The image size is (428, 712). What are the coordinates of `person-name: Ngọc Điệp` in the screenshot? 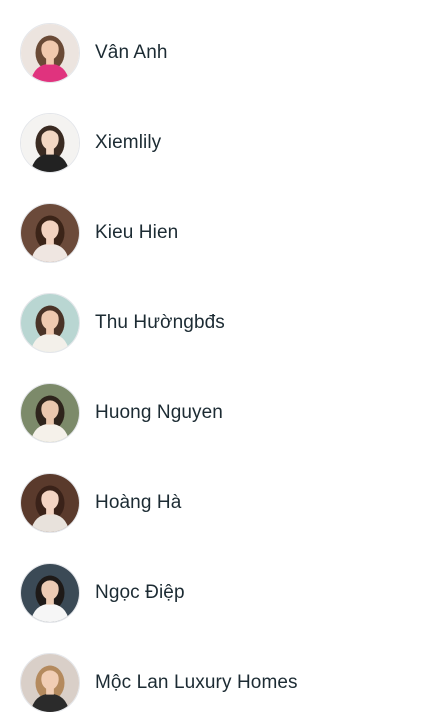 It's located at (140, 593).